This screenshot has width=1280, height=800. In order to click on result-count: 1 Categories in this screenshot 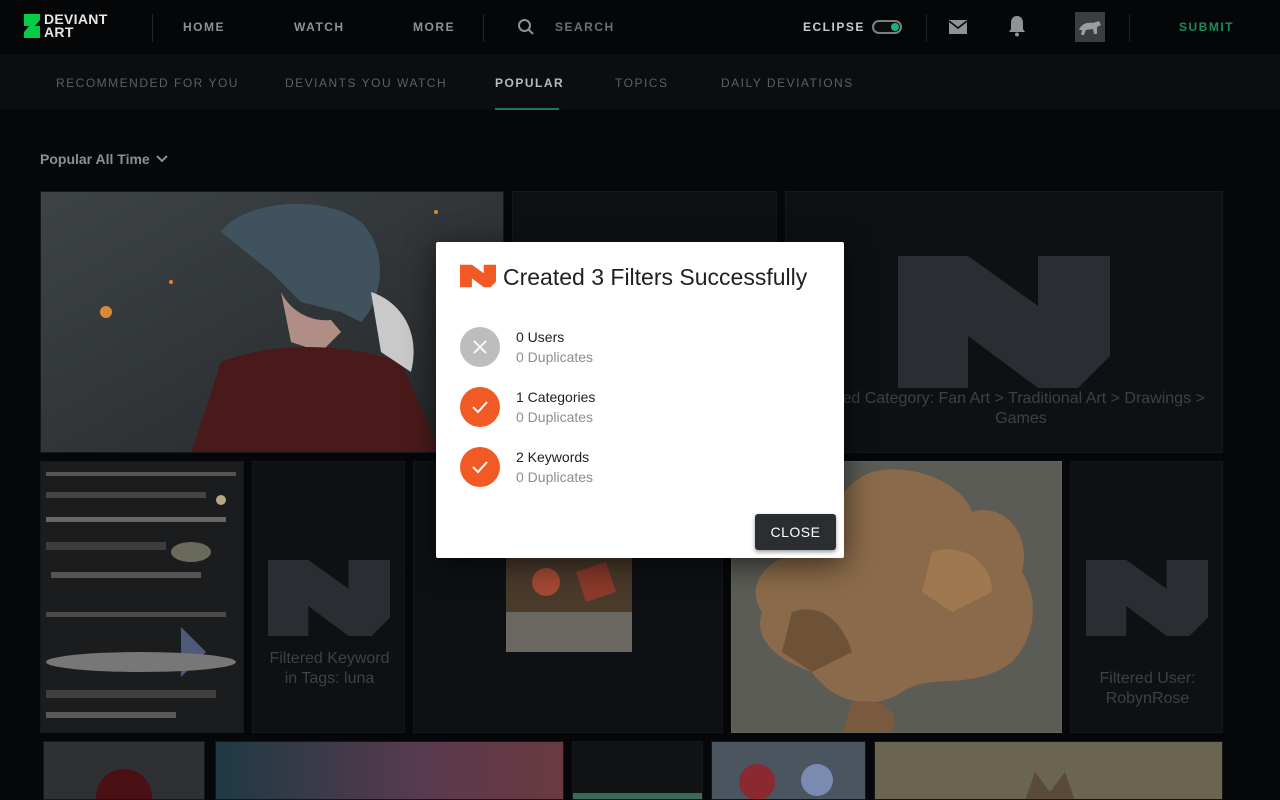, I will do `click(556, 397)`.